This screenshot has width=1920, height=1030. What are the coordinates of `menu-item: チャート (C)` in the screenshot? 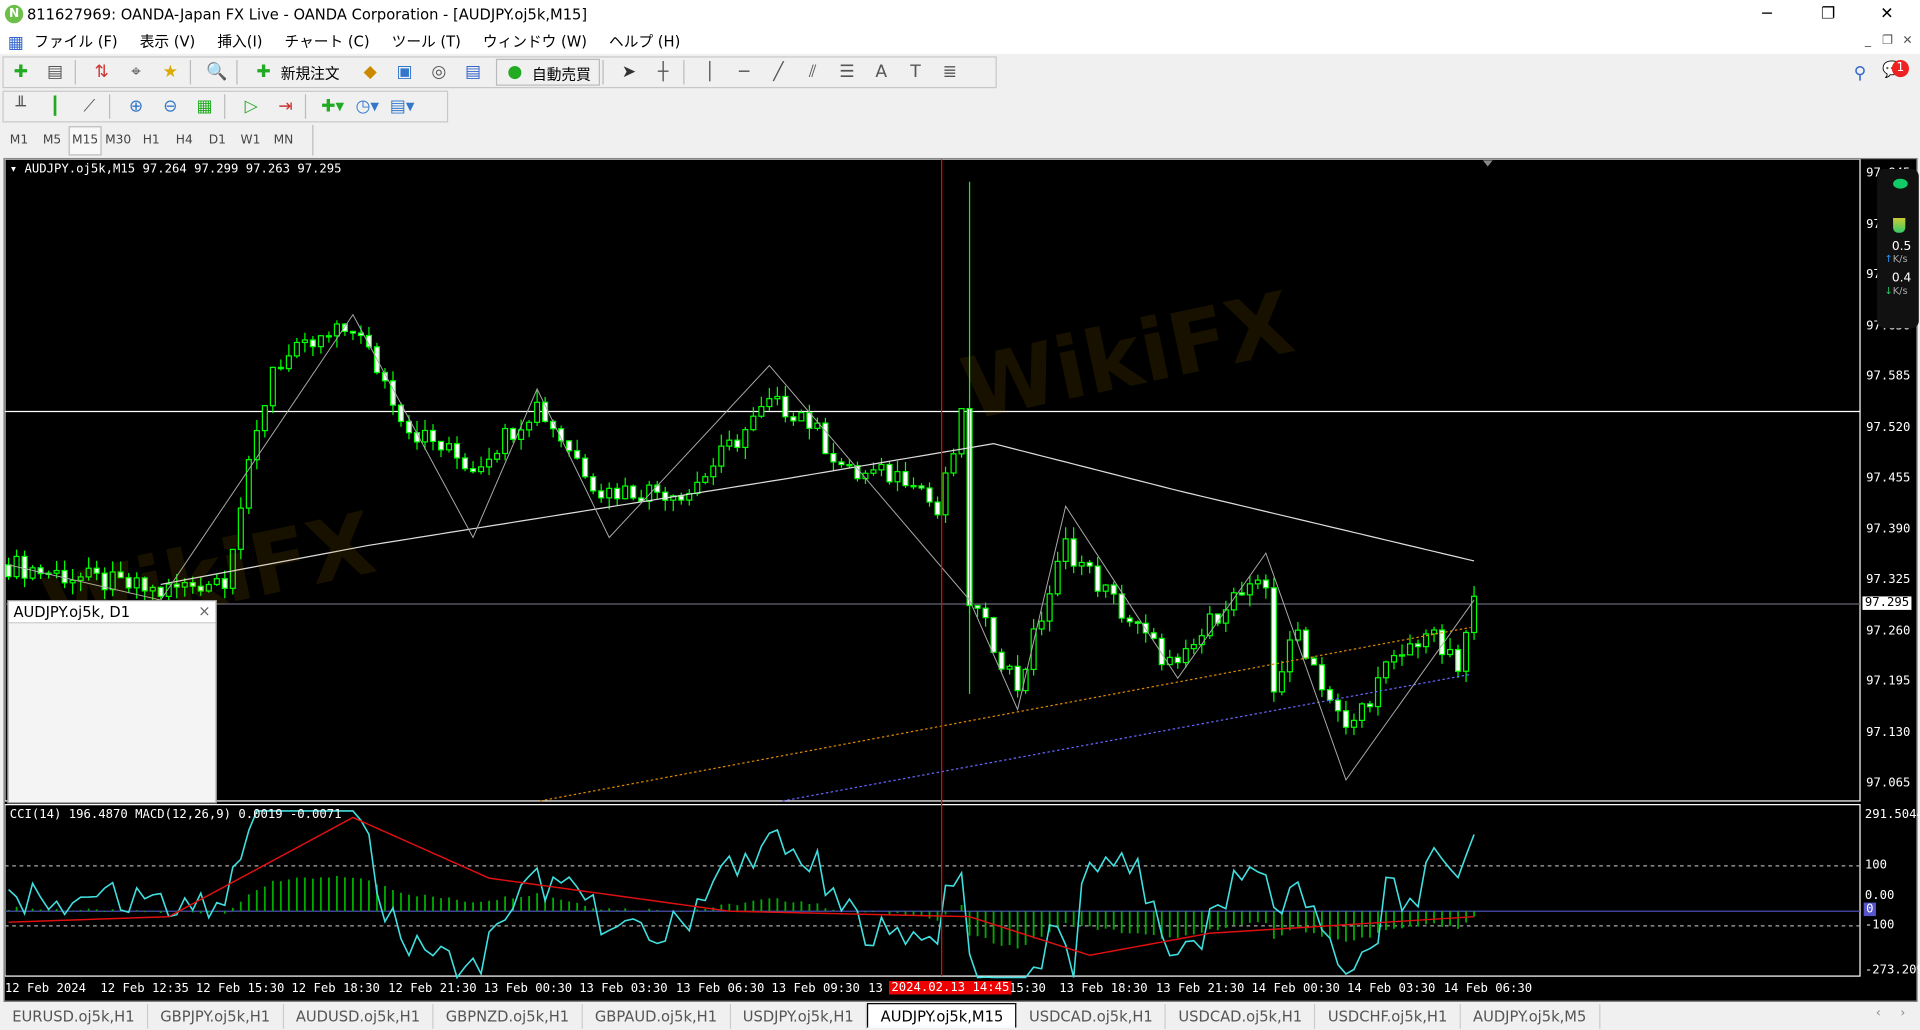 It's located at (327, 41).